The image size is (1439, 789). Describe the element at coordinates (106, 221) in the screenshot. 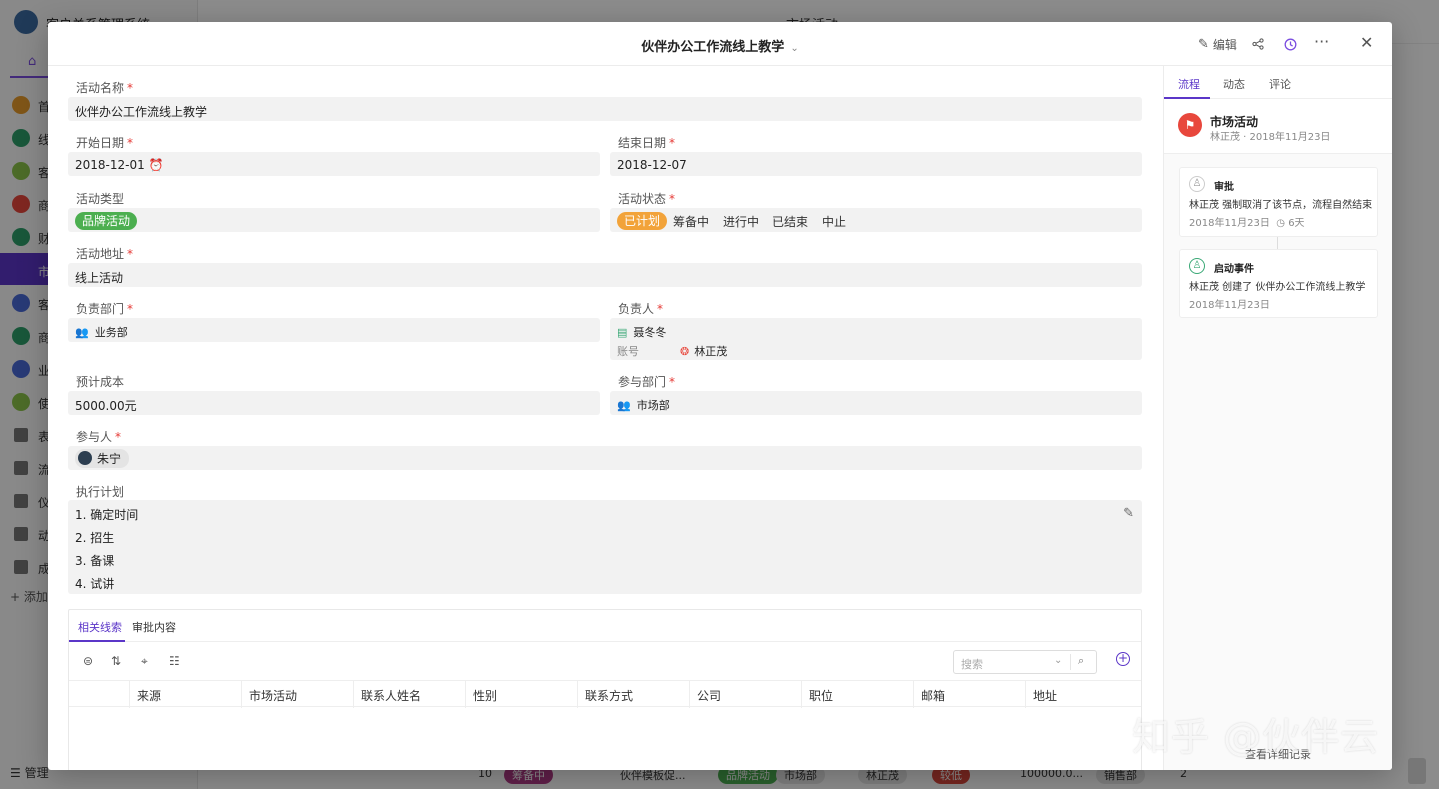

I see `type-tag: 品牌活动` at that location.